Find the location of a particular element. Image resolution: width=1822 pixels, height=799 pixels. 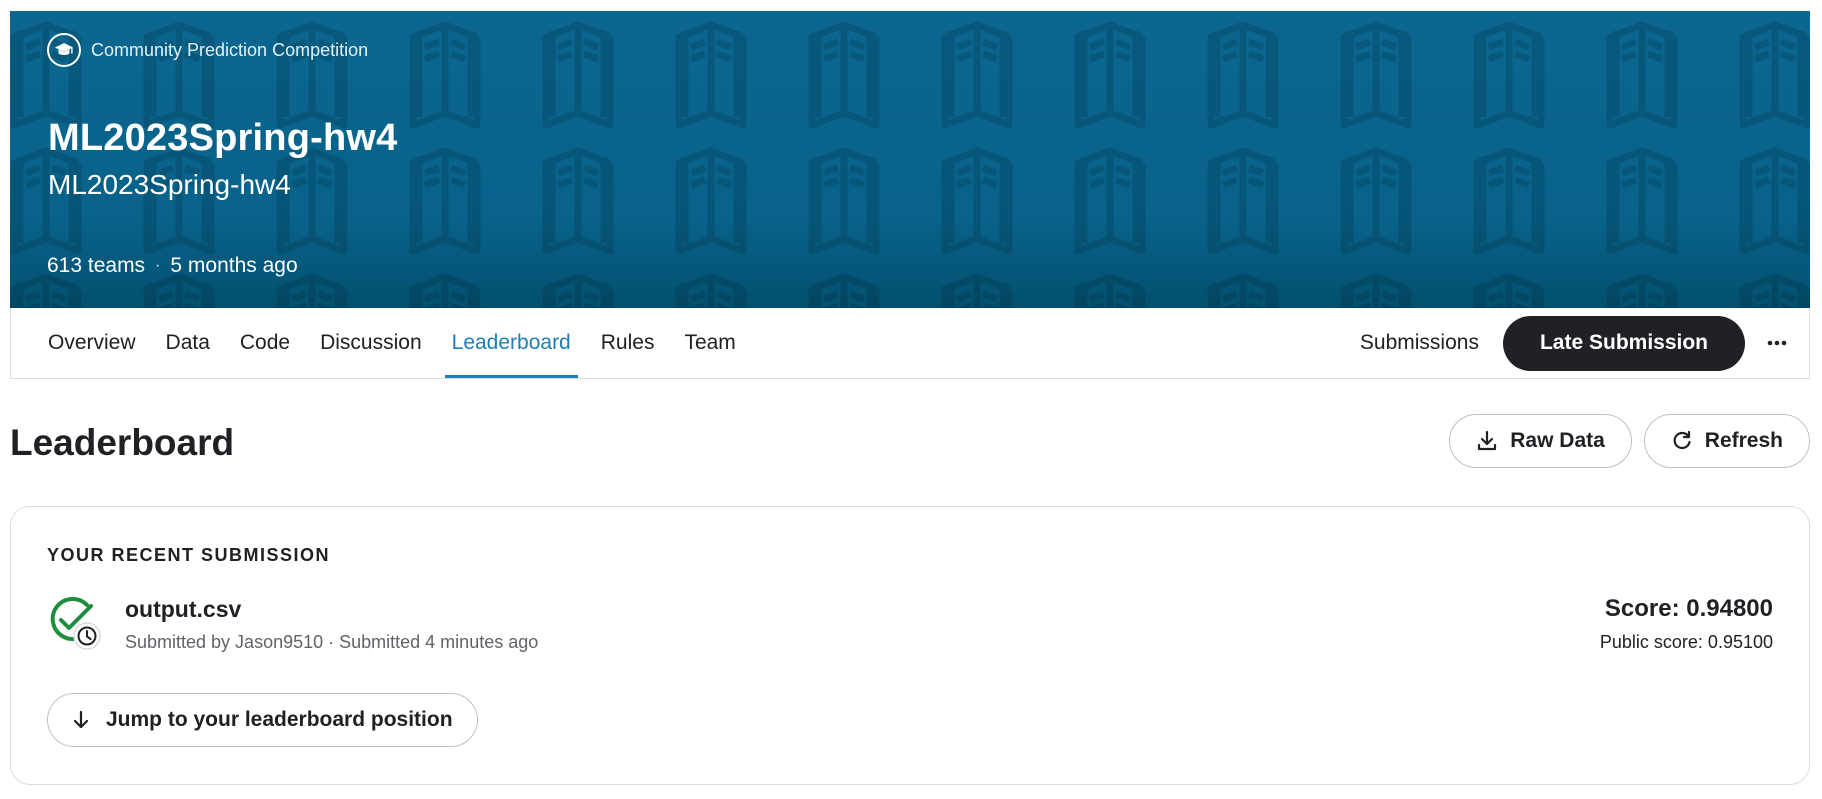

submissions-link: Submissions is located at coordinates (1419, 343).